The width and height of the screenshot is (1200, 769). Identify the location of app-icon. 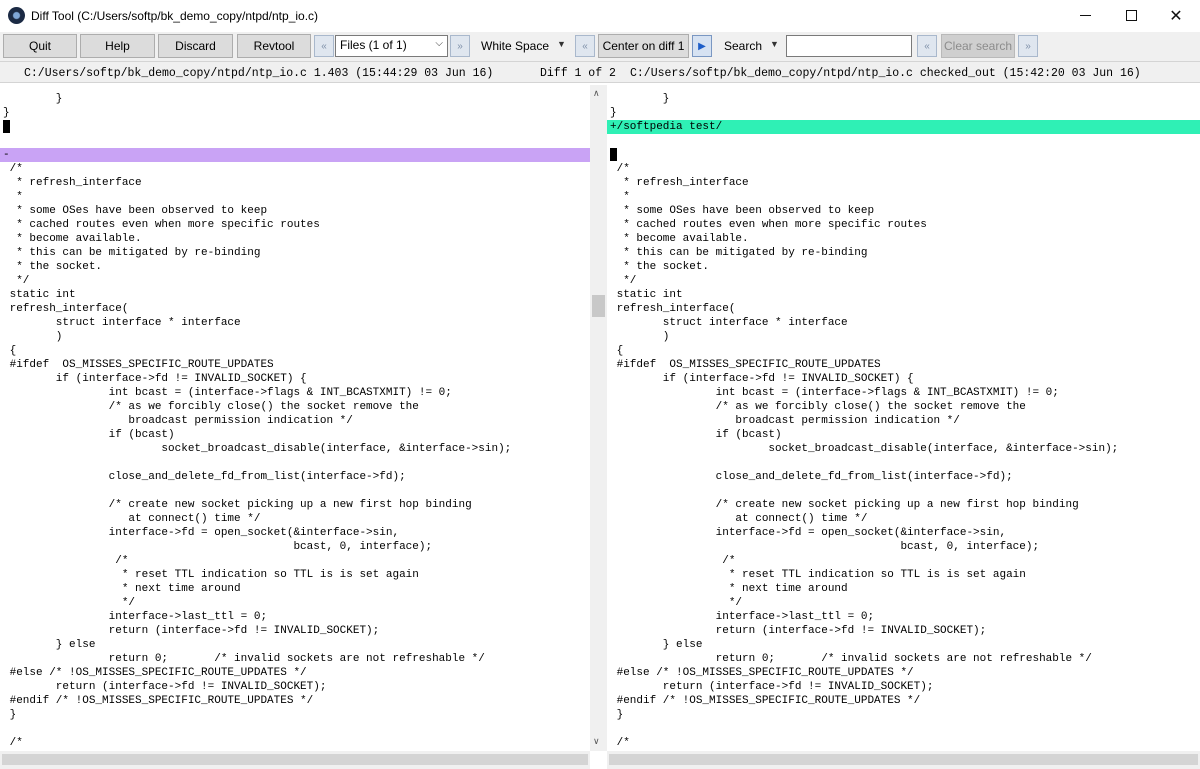
(16, 15).